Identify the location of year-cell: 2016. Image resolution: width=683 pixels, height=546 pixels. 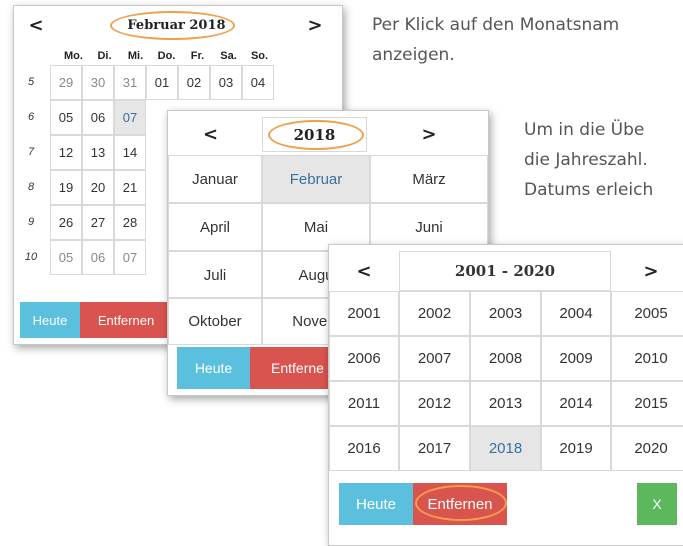
(364, 448).